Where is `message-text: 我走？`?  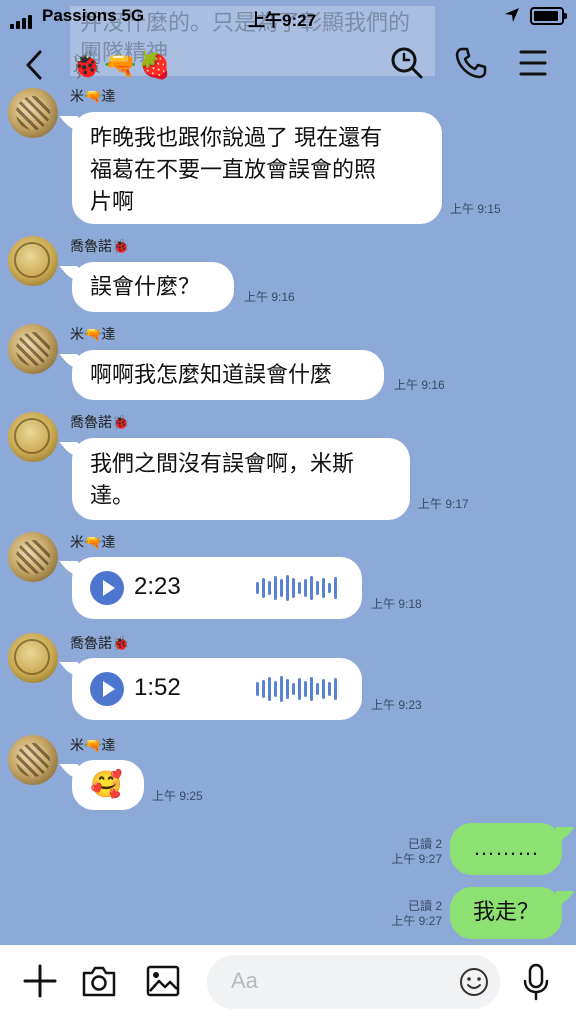
message-text: 我走？ is located at coordinates (505, 911).